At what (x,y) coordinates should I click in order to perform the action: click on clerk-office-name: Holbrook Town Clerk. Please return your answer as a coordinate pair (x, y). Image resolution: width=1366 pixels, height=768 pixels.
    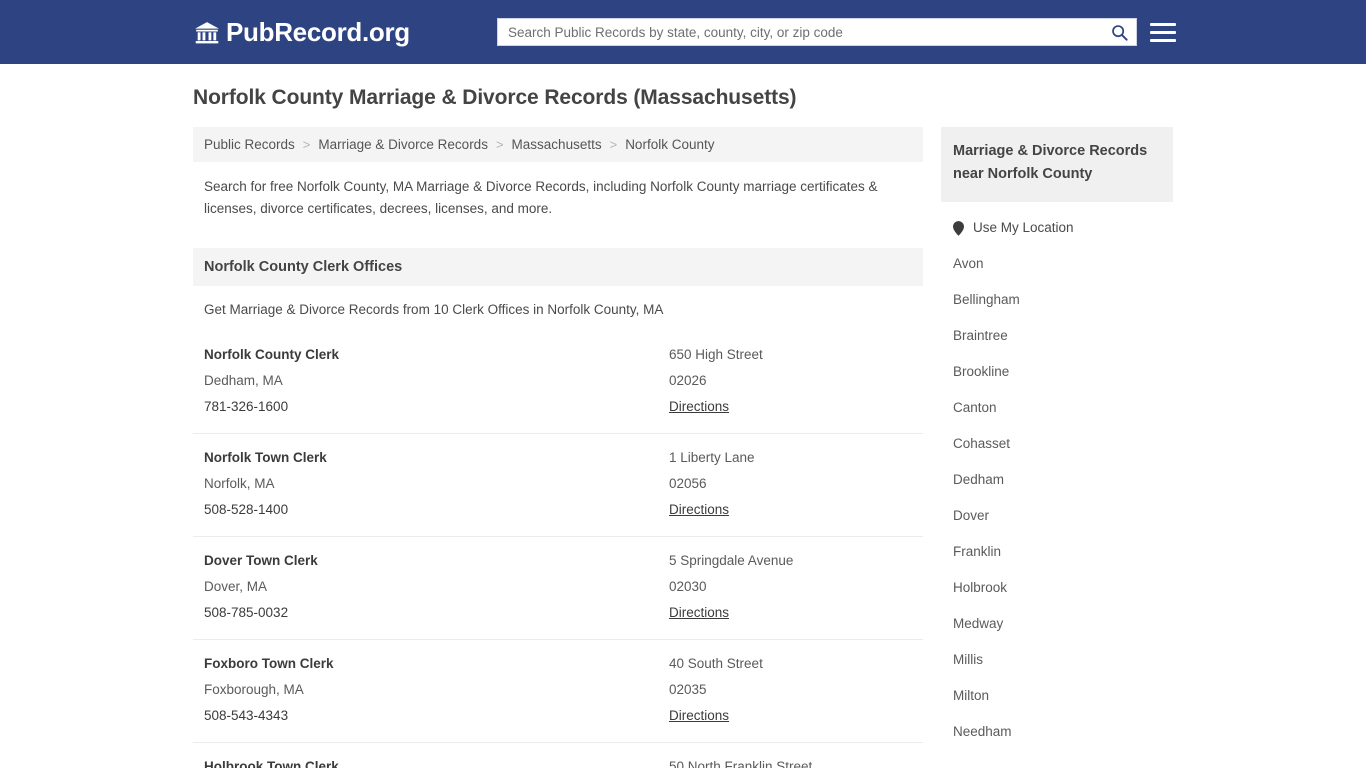
    Looking at the image, I should click on (436, 761).